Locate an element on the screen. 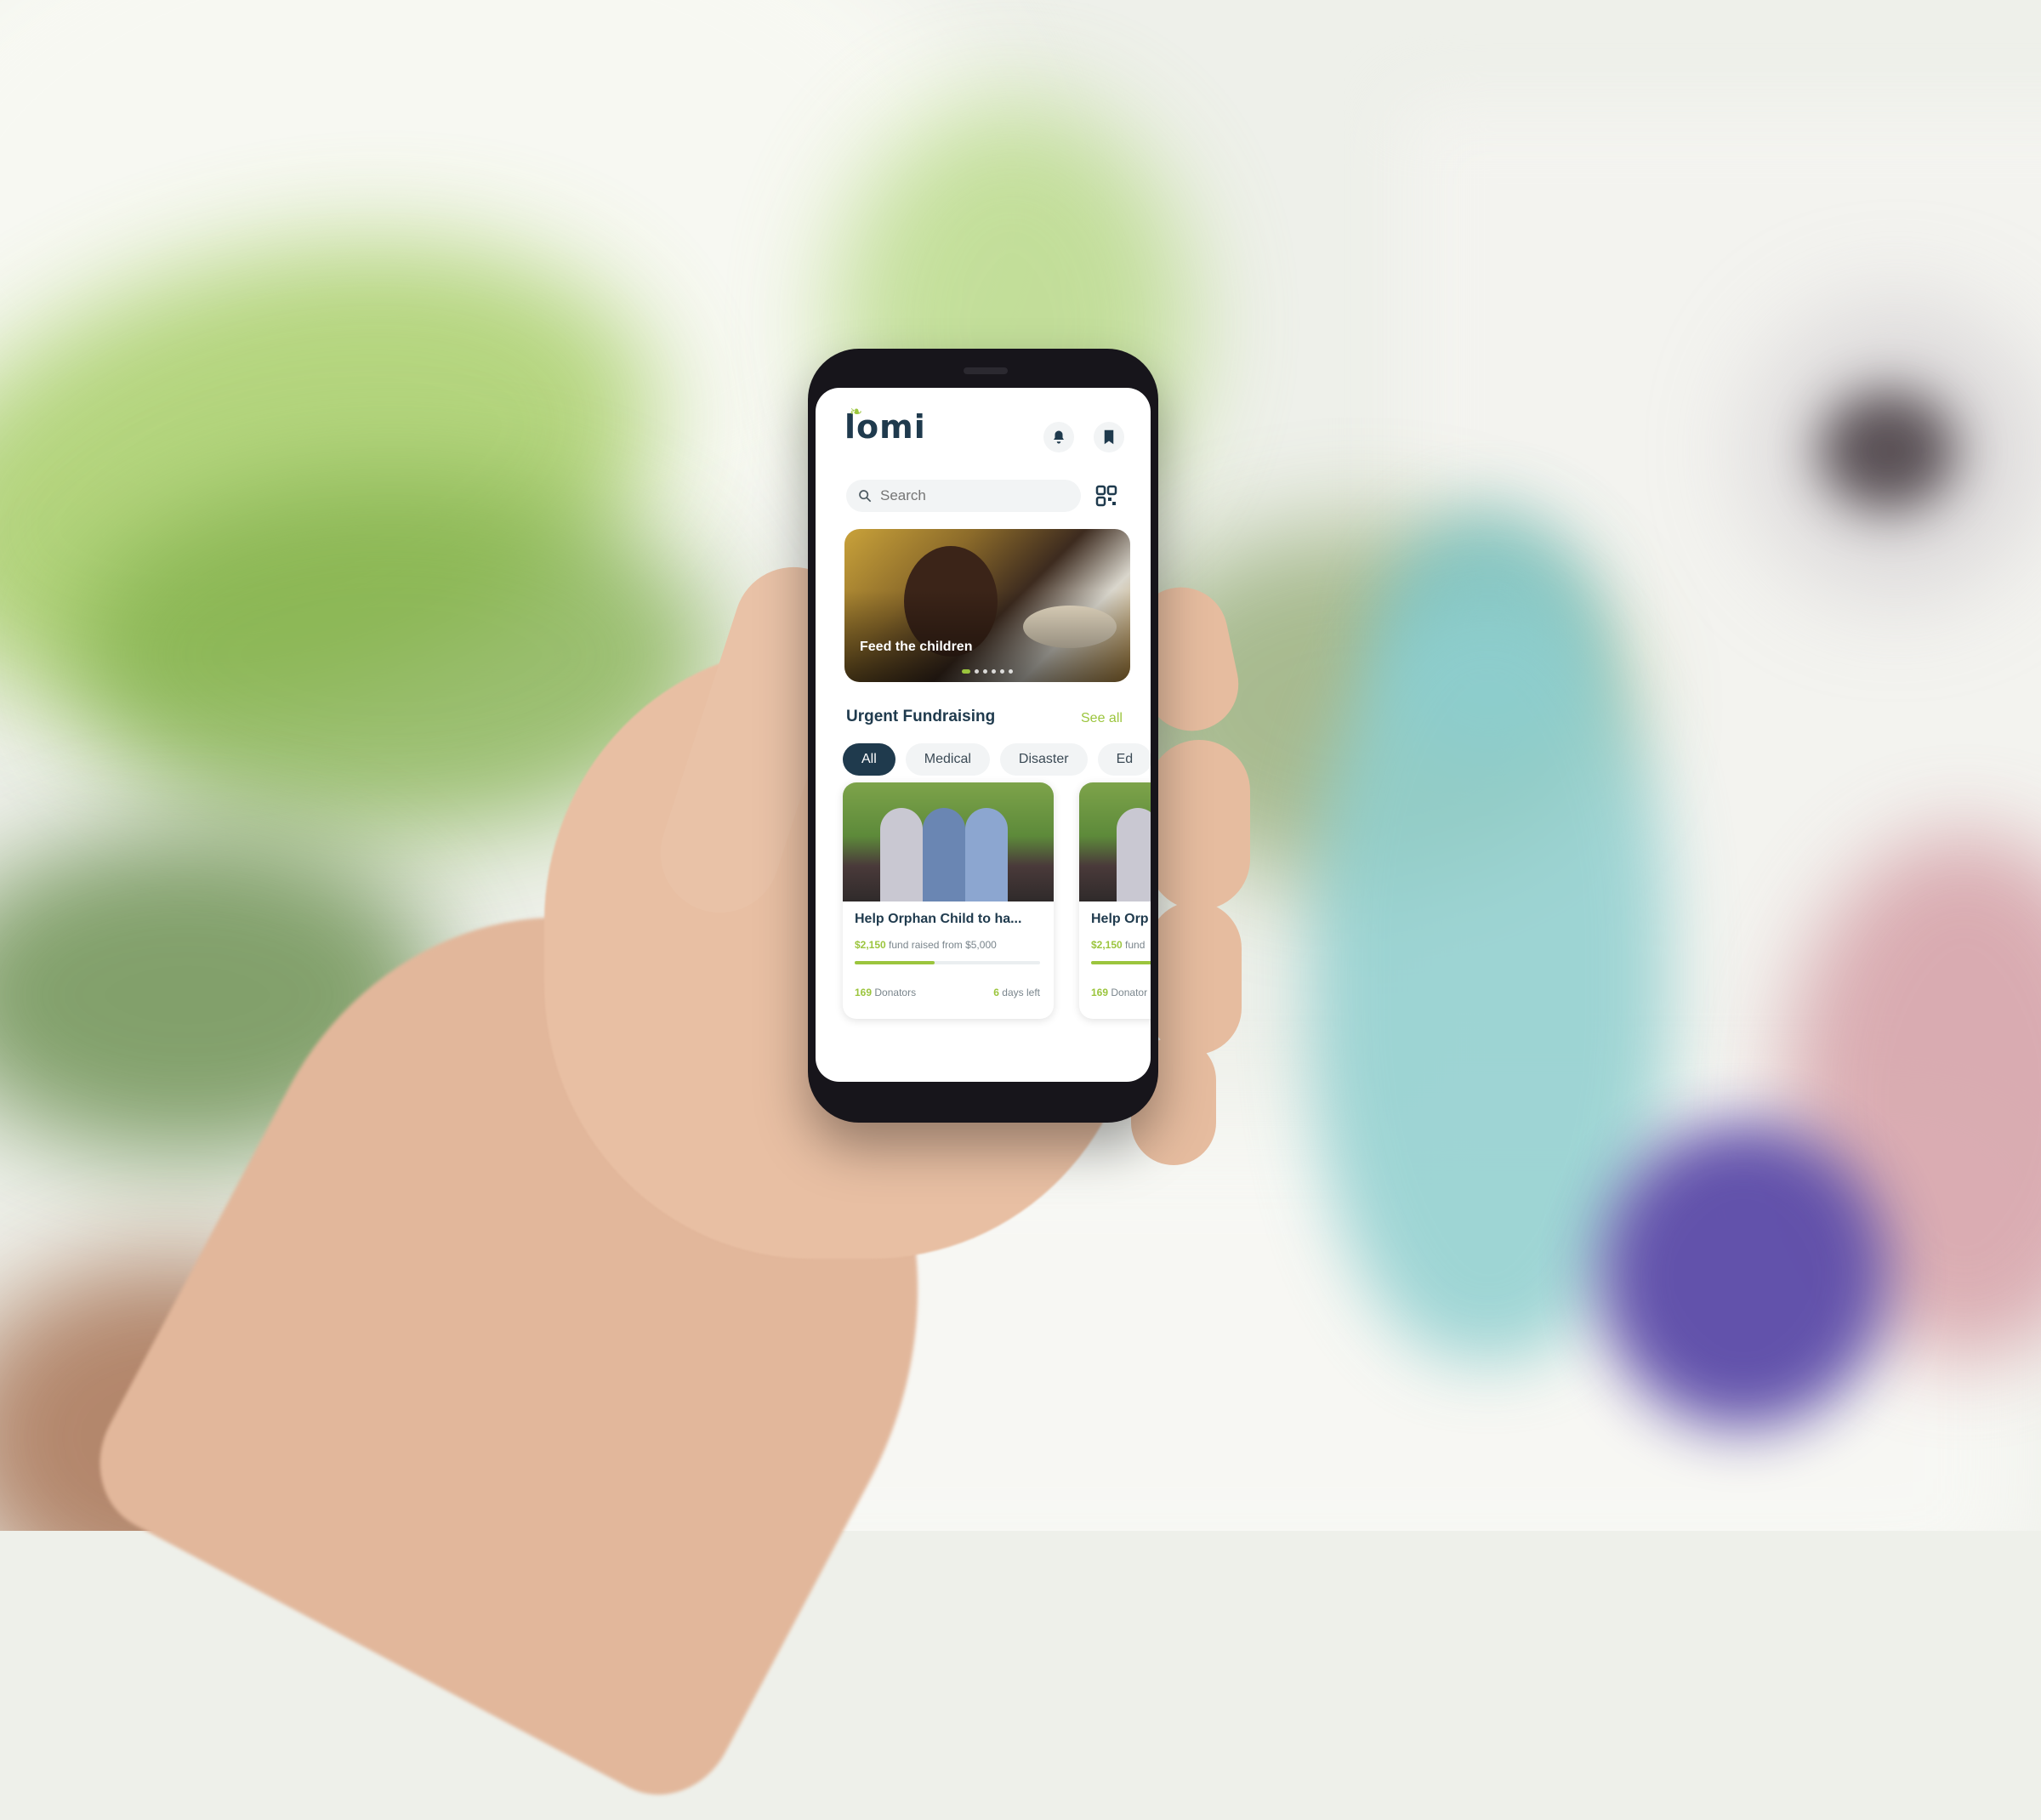 Image resolution: width=2041 pixels, height=1820 pixels. donators-count: 169 Donator is located at coordinates (1119, 993).